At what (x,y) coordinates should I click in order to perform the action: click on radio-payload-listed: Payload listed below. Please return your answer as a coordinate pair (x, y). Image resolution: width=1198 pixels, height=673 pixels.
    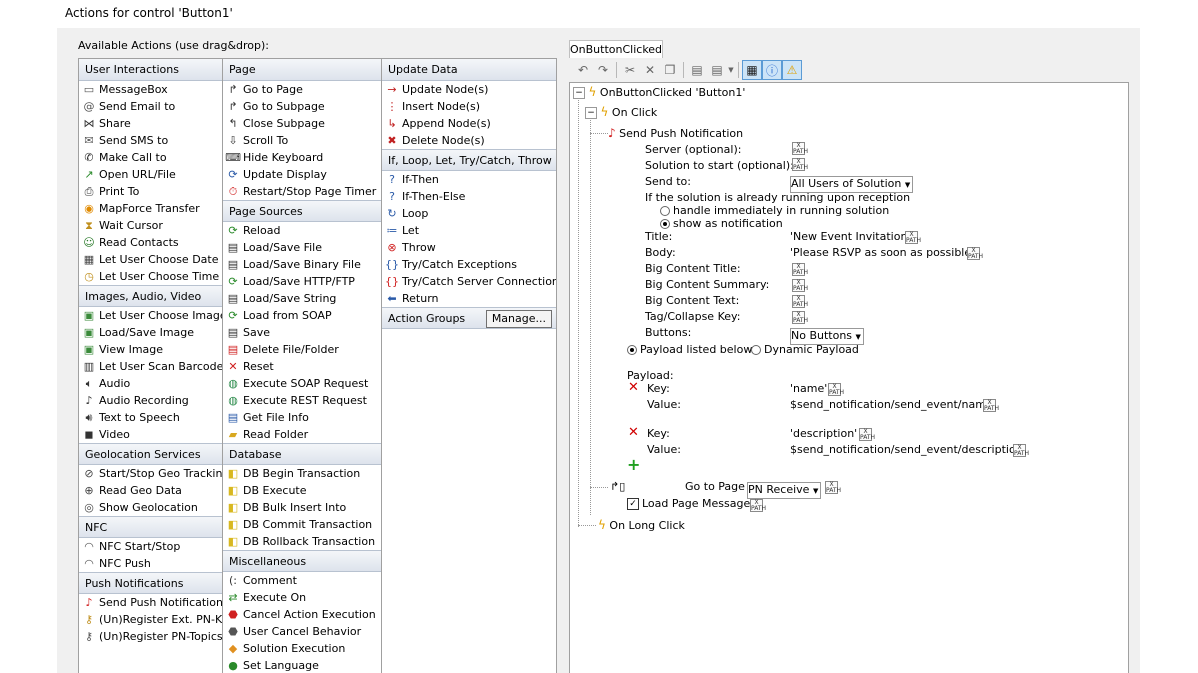
    Looking at the image, I should click on (689, 350).